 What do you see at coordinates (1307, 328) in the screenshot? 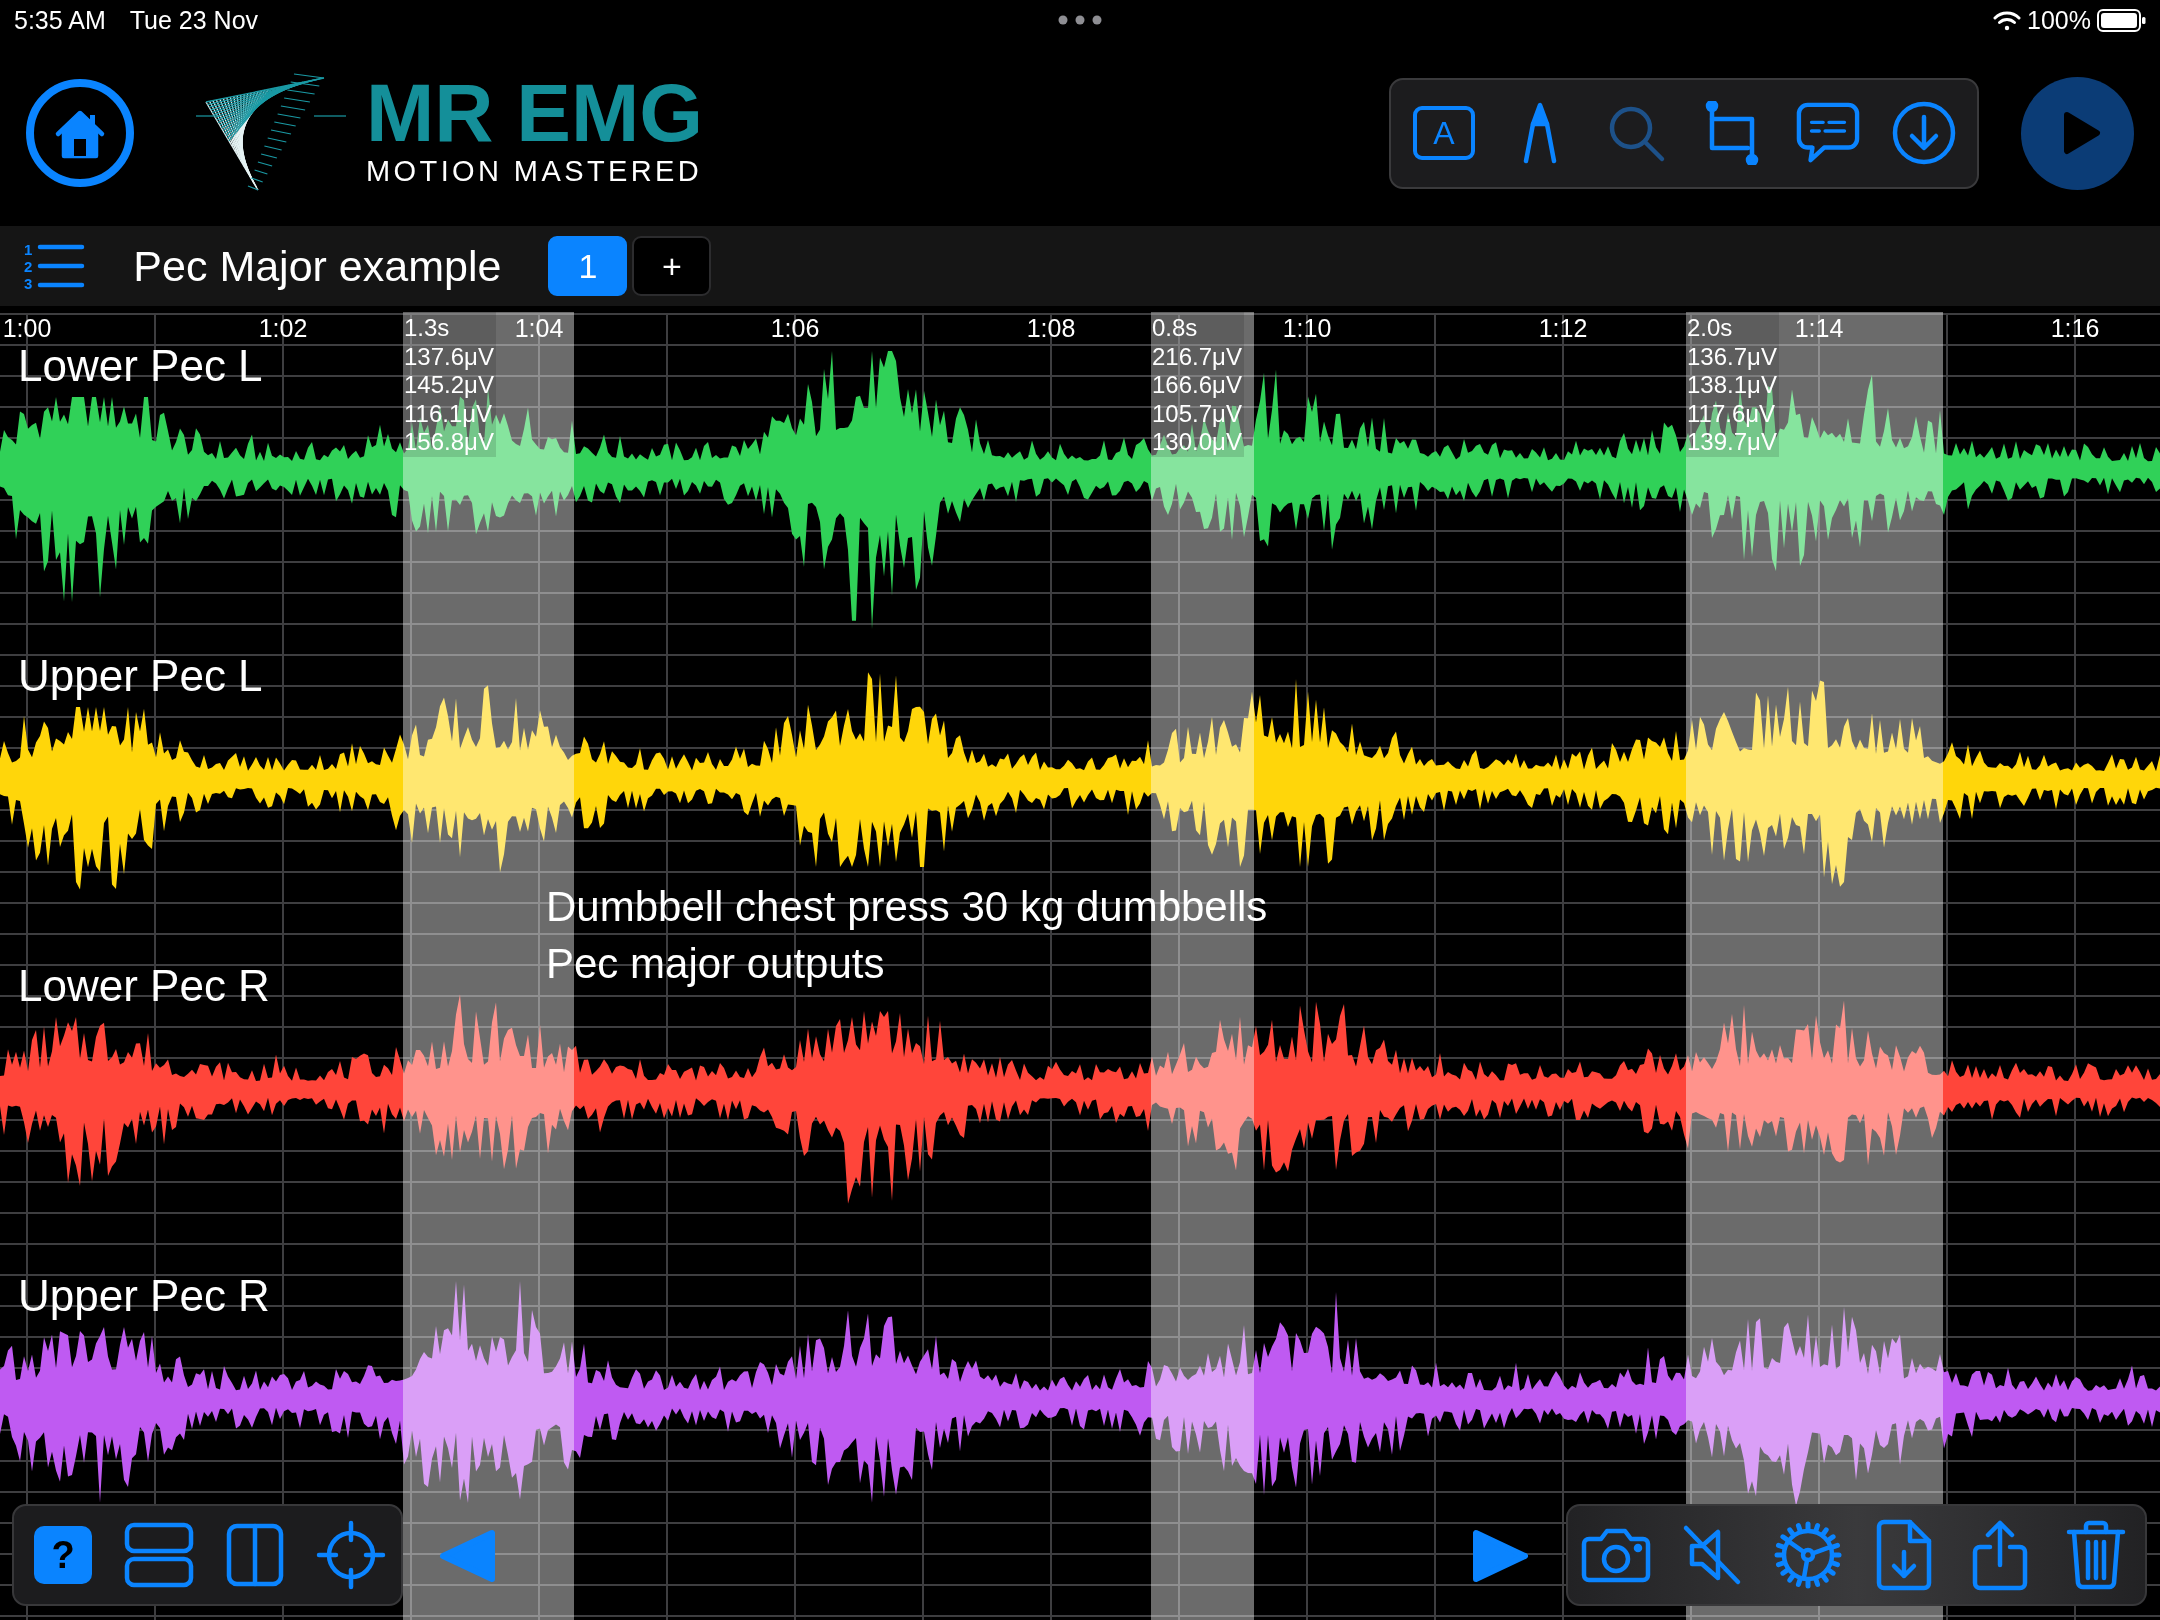
I see `time-label: 1:10` at bounding box center [1307, 328].